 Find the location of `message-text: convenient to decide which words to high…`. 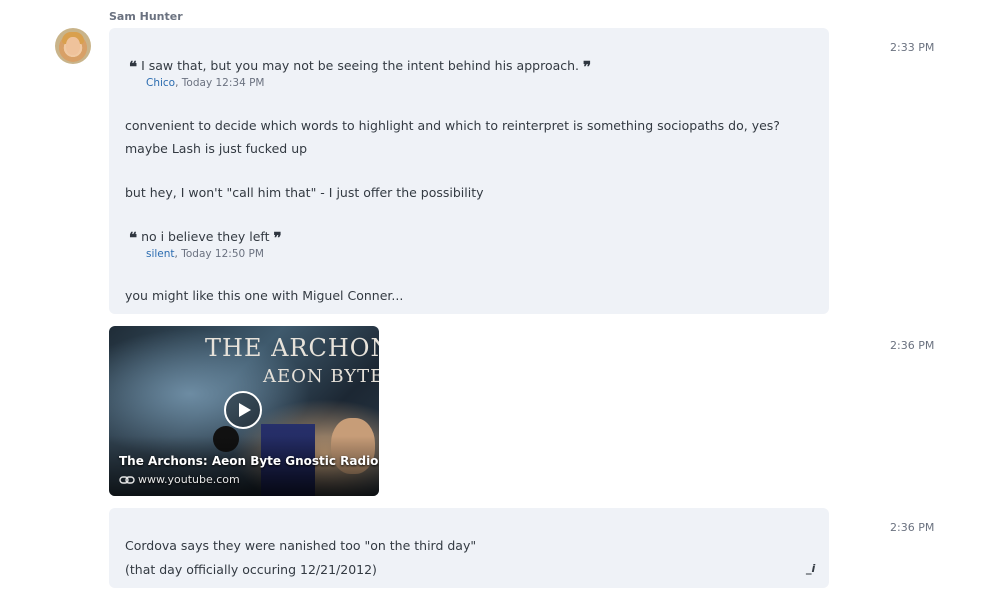

message-text: convenient to decide which words to high… is located at coordinates (452, 125).